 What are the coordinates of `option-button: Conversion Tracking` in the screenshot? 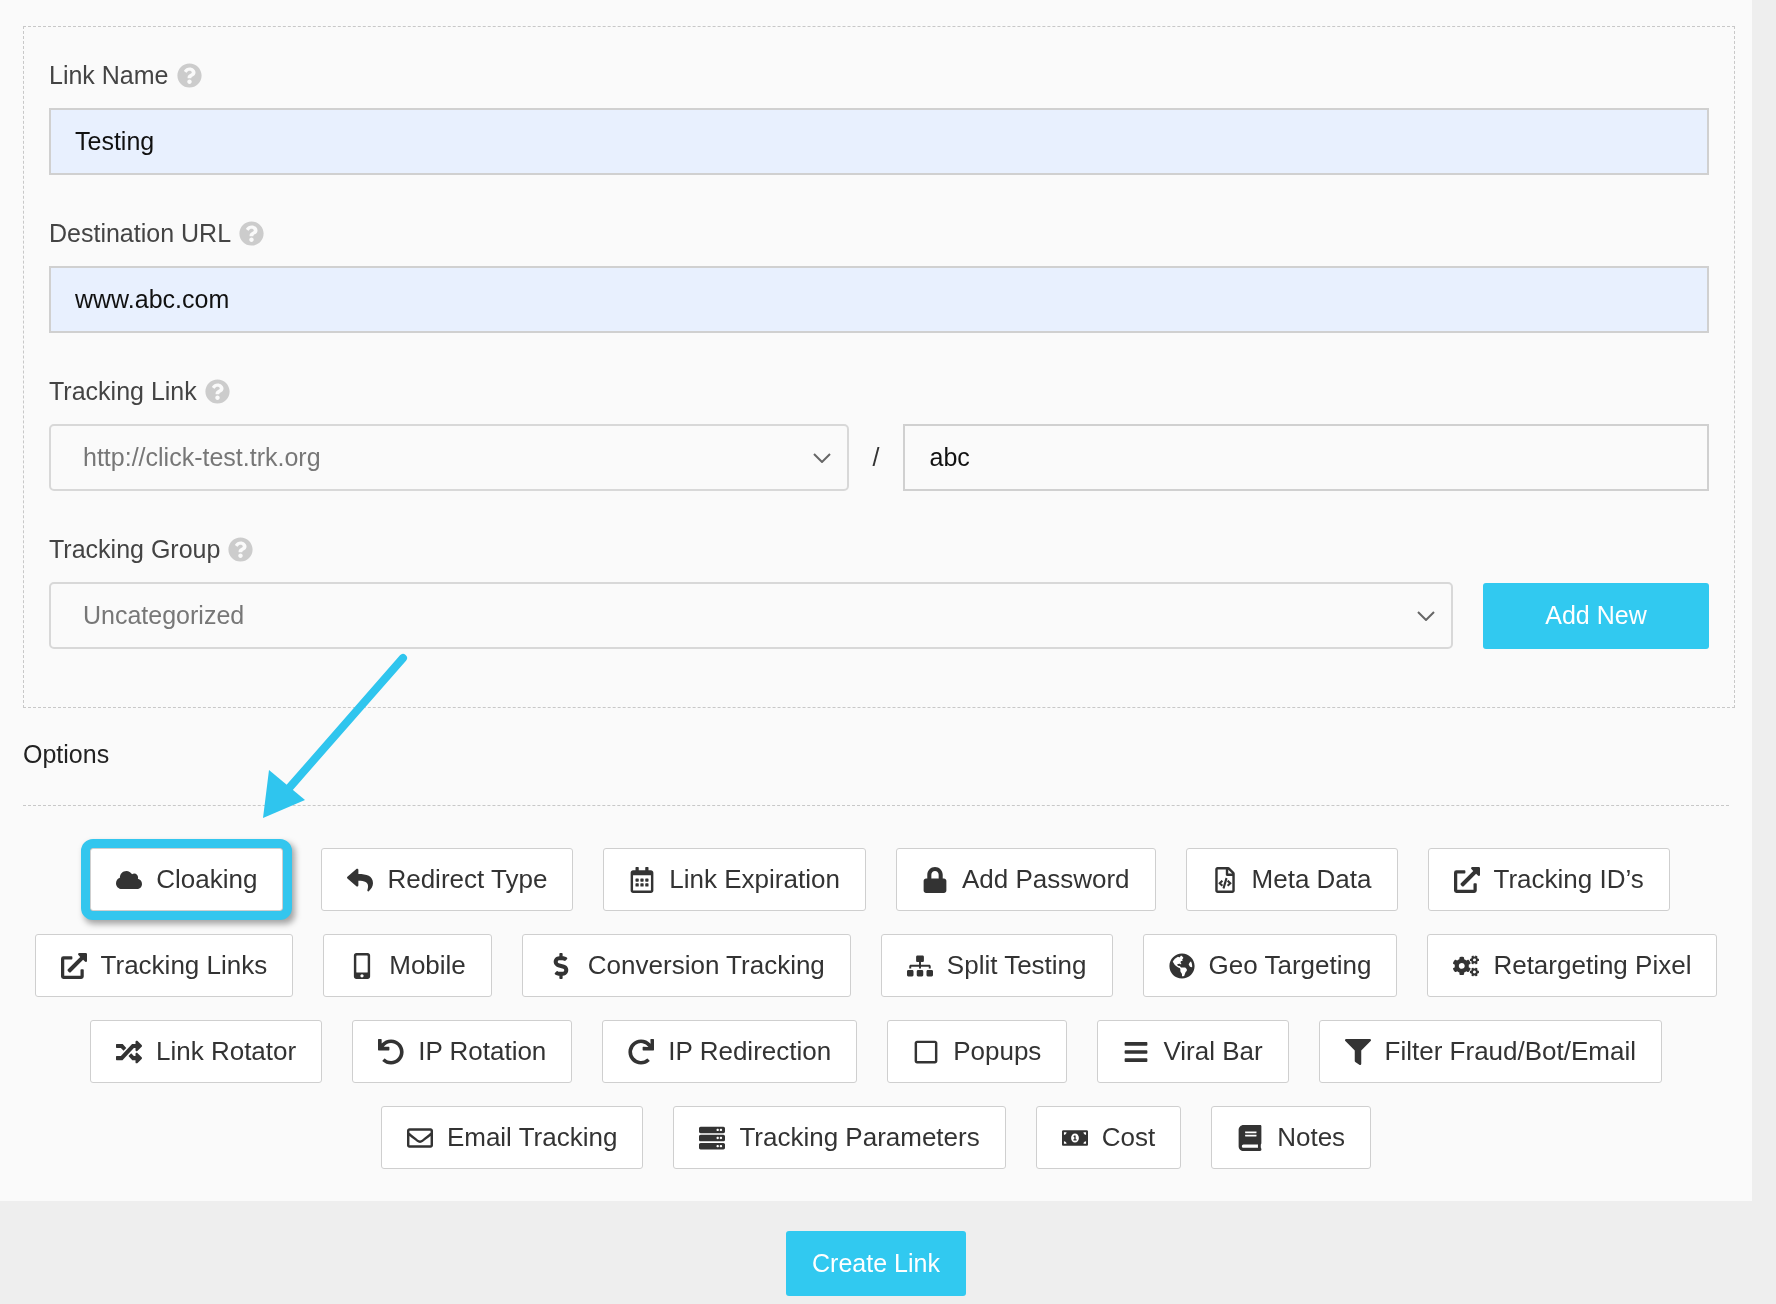 It's located at (686, 965).